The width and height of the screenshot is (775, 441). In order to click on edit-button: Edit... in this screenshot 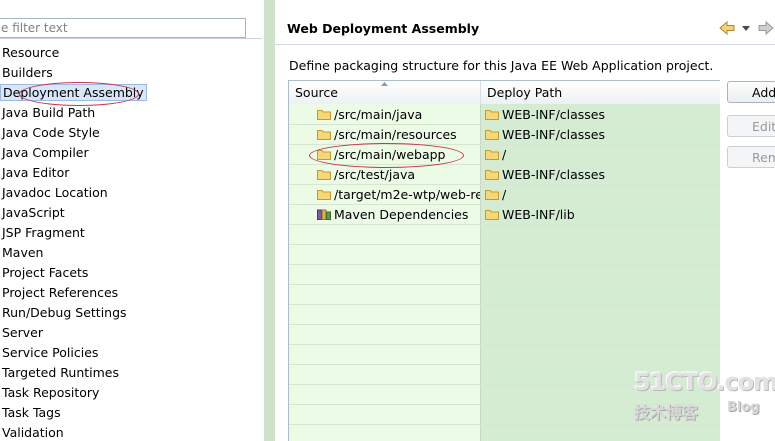, I will do `click(751, 126)`.